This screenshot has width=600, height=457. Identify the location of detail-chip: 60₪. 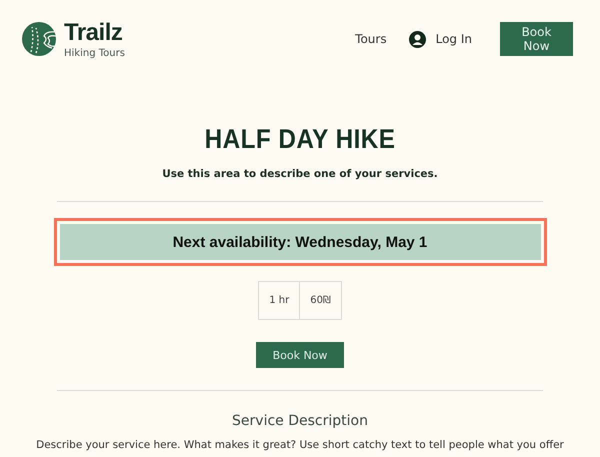
(321, 300).